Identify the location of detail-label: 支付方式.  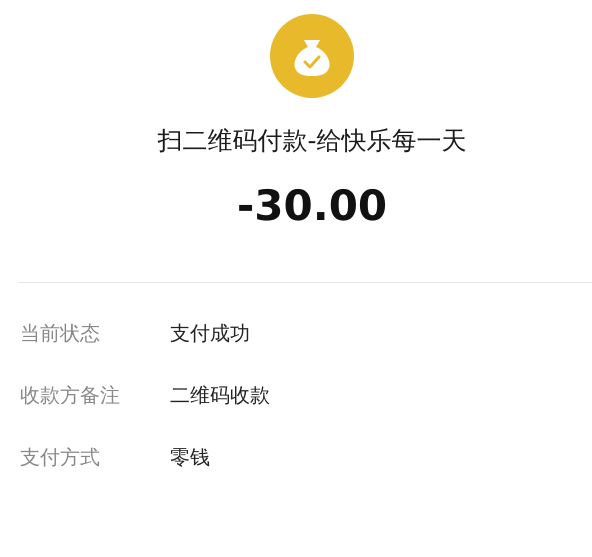
(60, 457).